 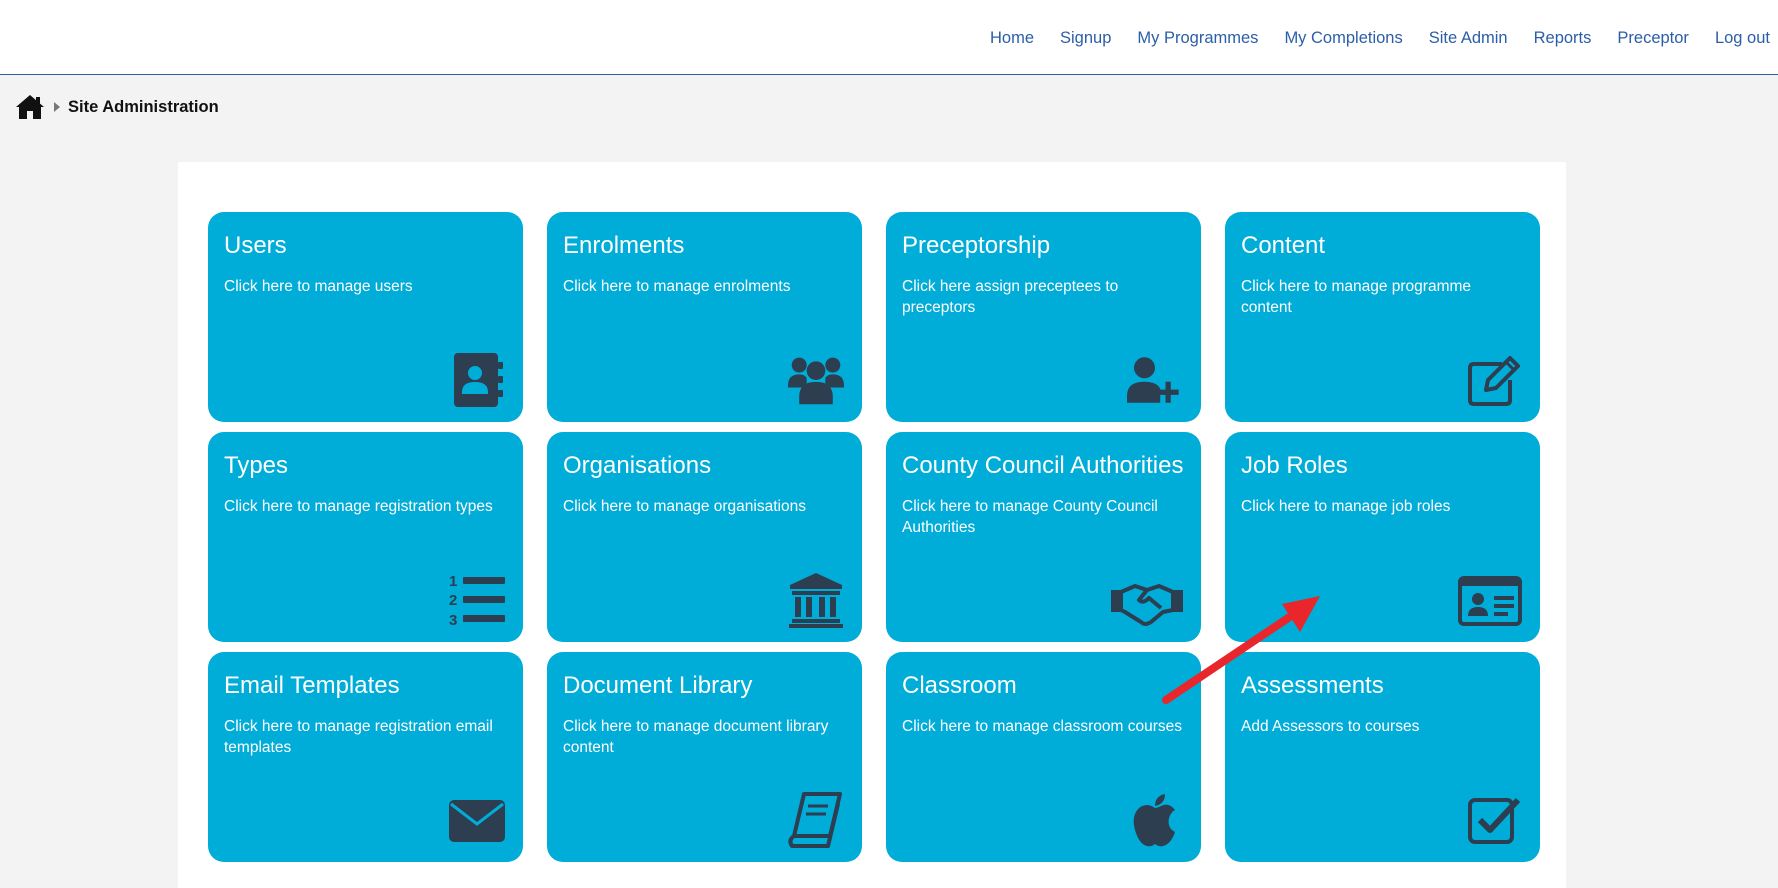 I want to click on tile-job-roles: Job Roles Click here to manage job roles, so click(x=1382, y=537).